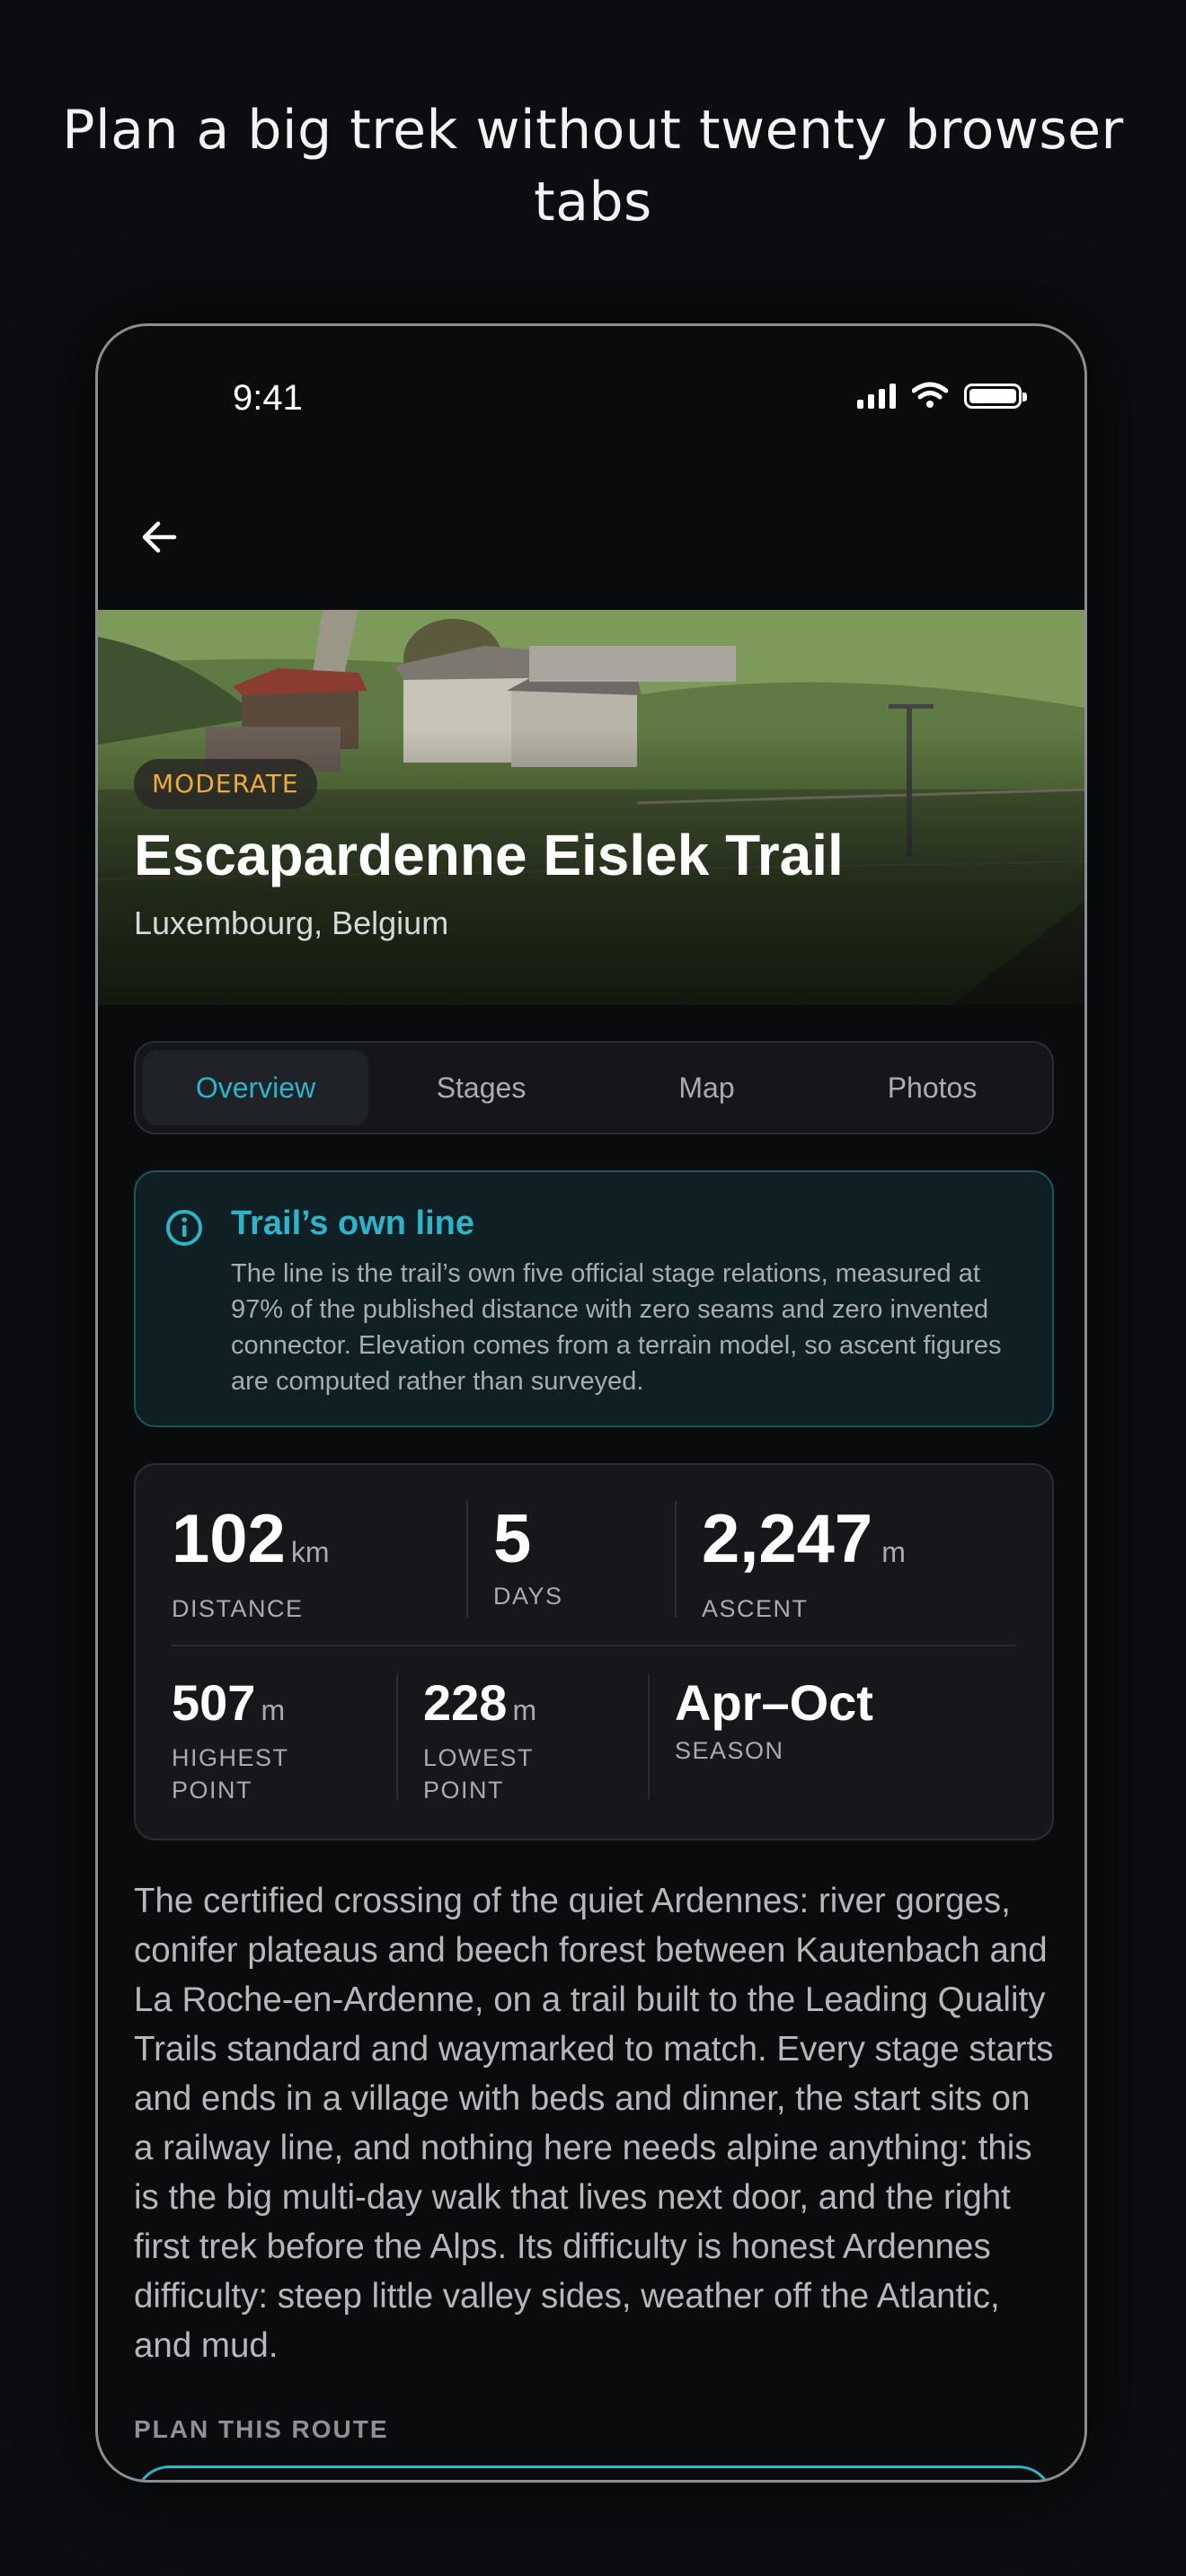  Describe the element at coordinates (464, 1790) in the screenshot. I see `lowest-label-2: POINT` at that location.